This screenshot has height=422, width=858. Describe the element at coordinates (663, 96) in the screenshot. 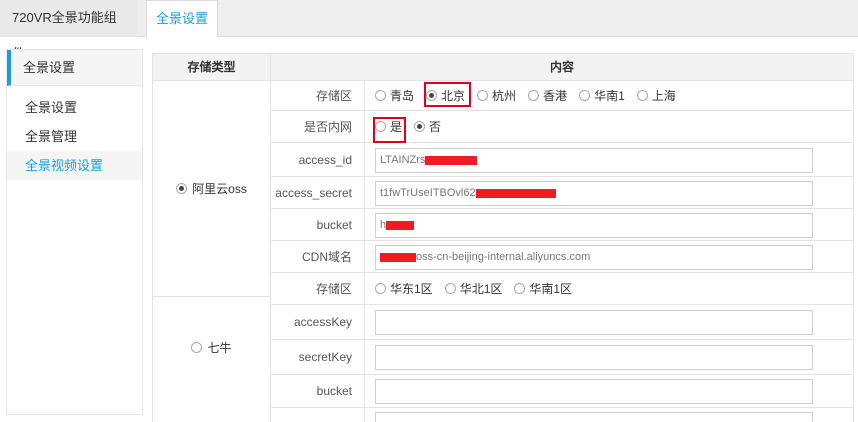

I see `radio-label: 上海` at that location.